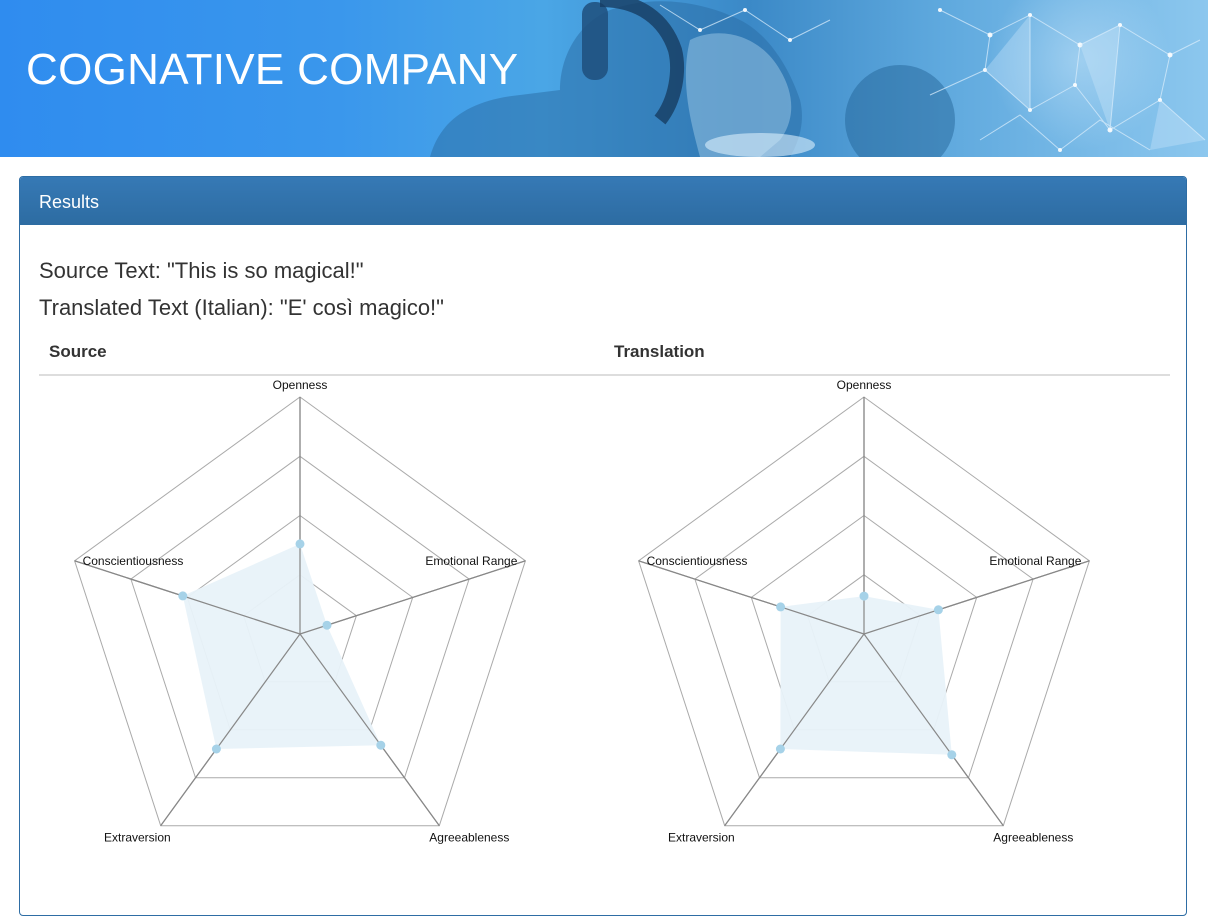 Image resolution: width=1208 pixels, height=916 pixels. Describe the element at coordinates (469, 838) in the screenshot. I see `source-axis-label-agreeableness: Agreeableness` at that location.